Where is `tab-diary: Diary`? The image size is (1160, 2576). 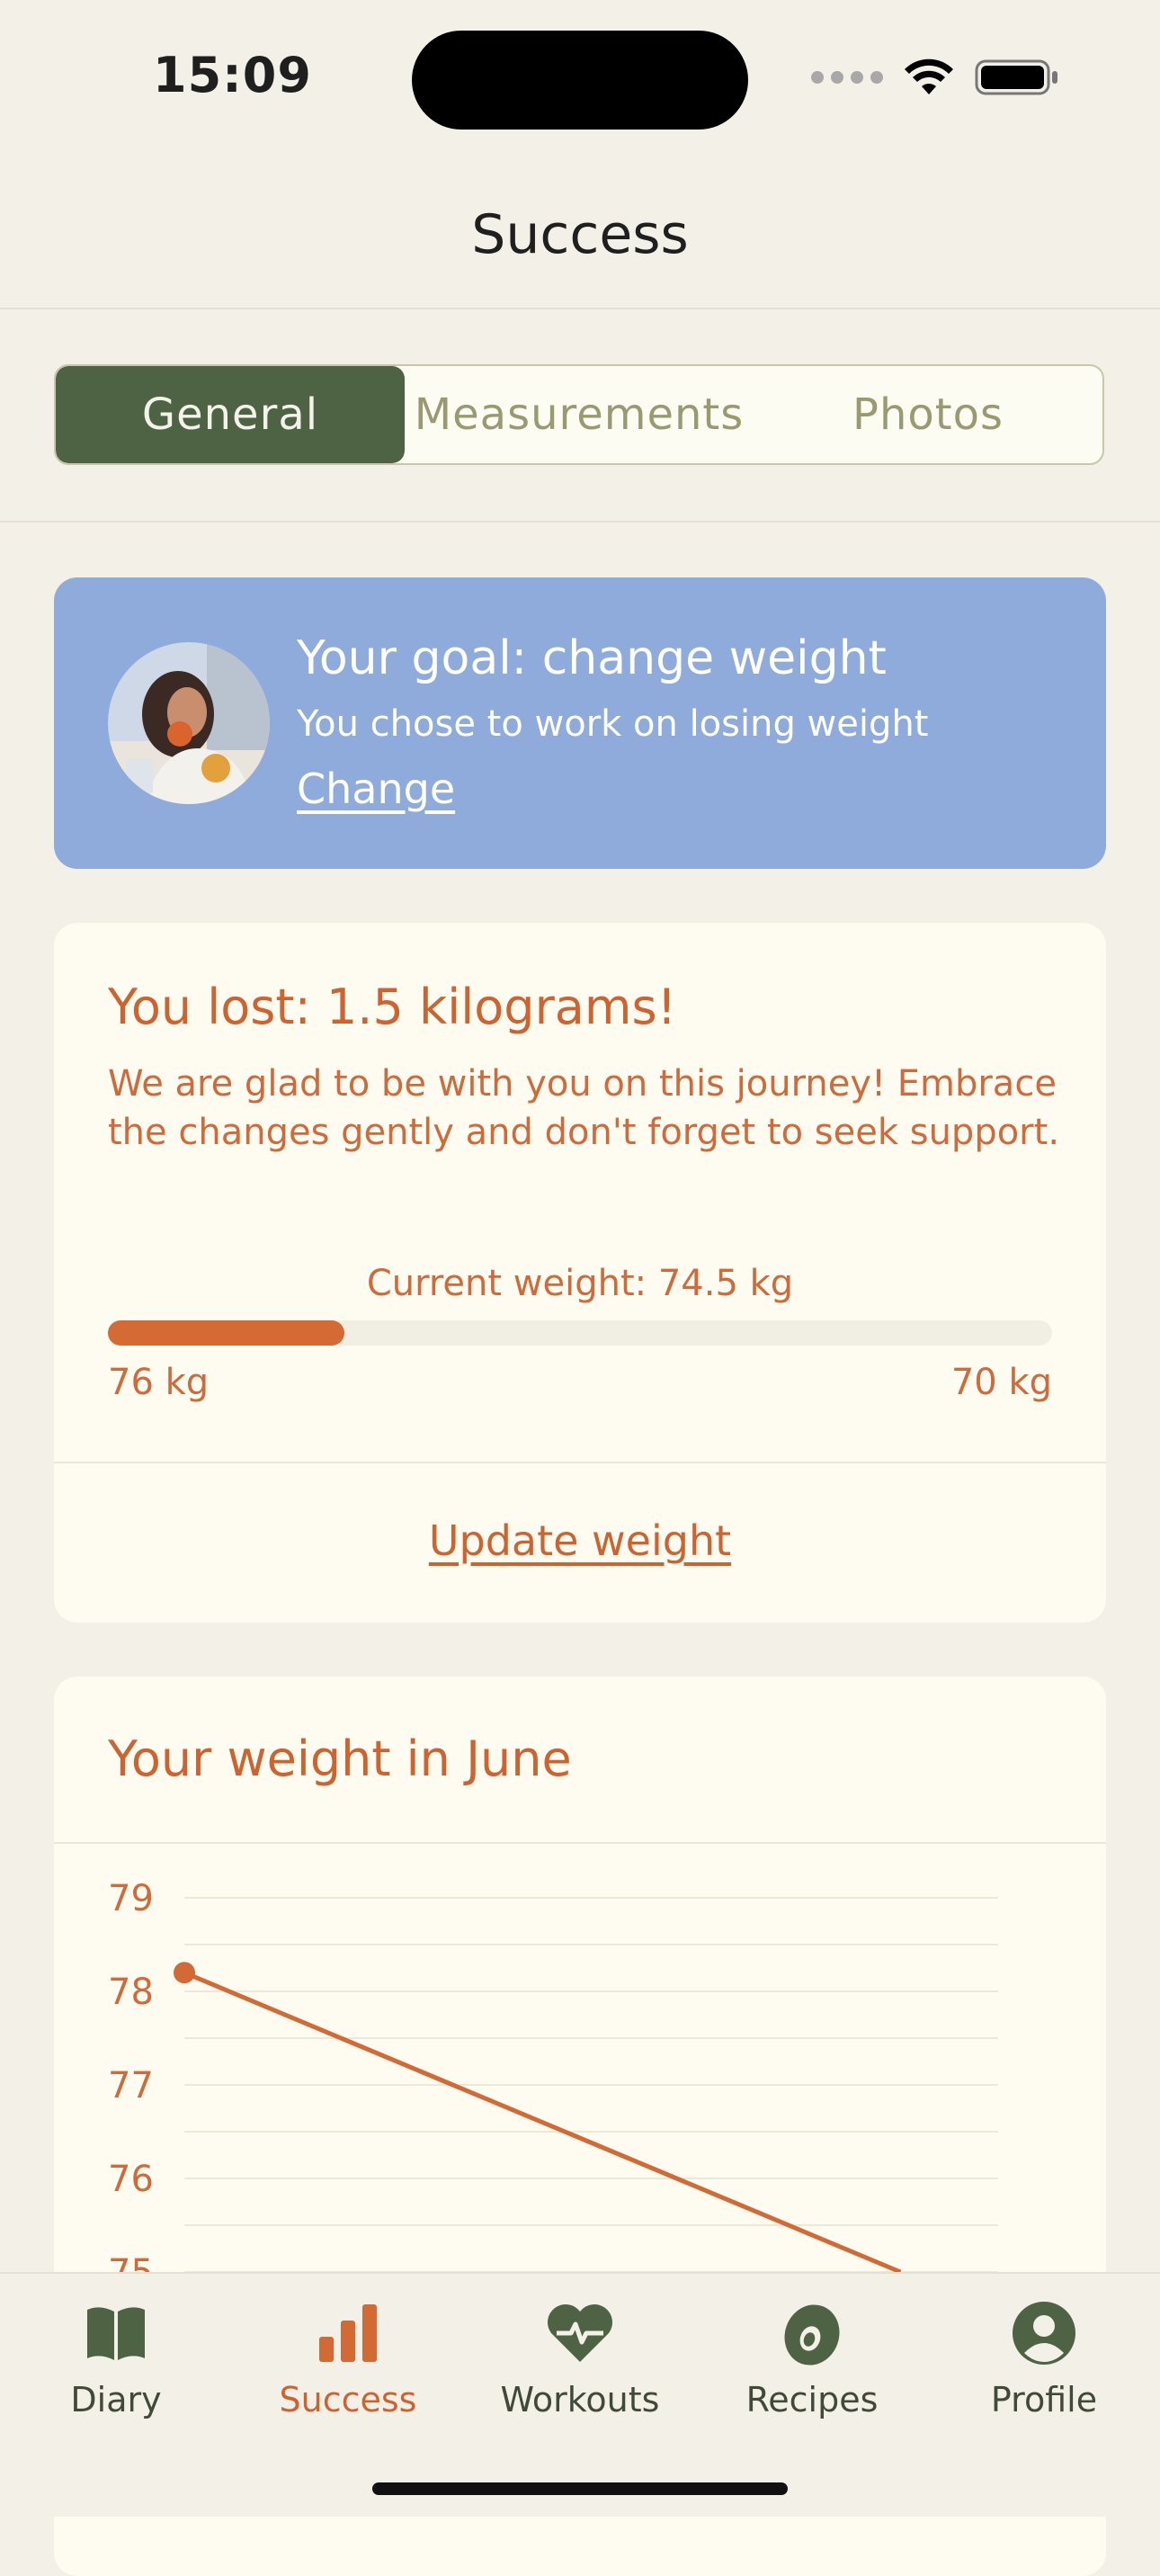
tab-diary: Diary is located at coordinates (116, 2364).